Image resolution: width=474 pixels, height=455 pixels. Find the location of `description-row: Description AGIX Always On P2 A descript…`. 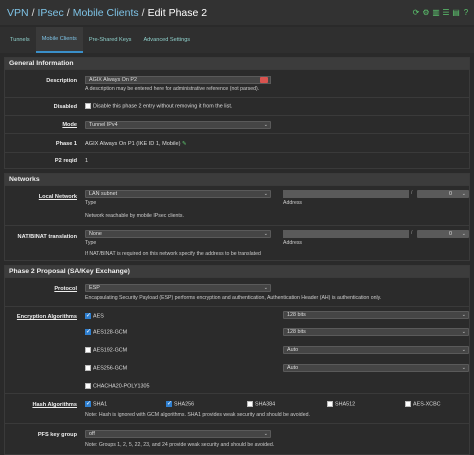

description-row: Description AGIX Always On P2 A descript… is located at coordinates (237, 83).